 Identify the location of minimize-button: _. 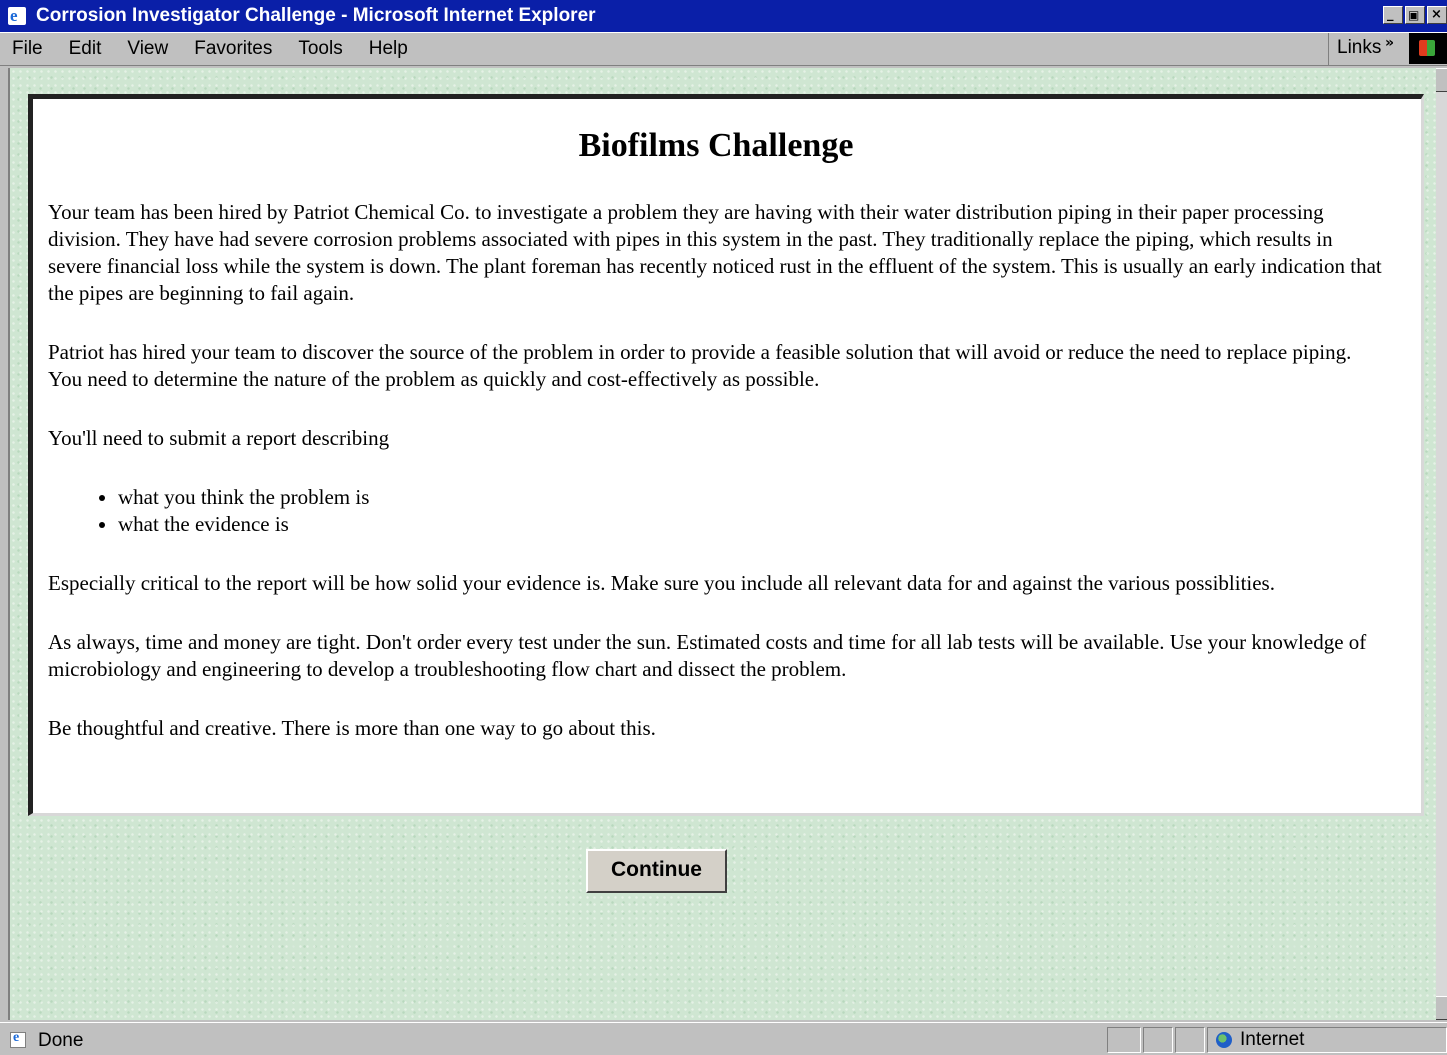
(1393, 15).